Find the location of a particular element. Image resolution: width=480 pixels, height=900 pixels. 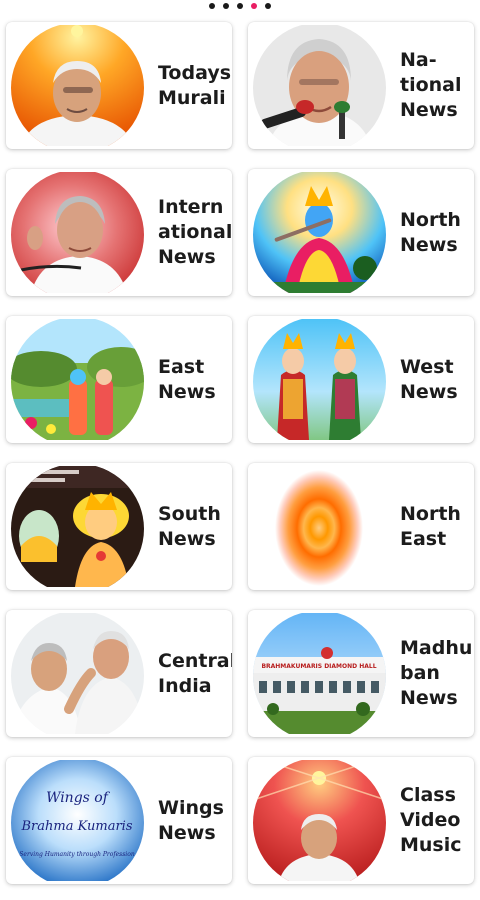

tile-label: Na- tional News is located at coordinates (431, 85).